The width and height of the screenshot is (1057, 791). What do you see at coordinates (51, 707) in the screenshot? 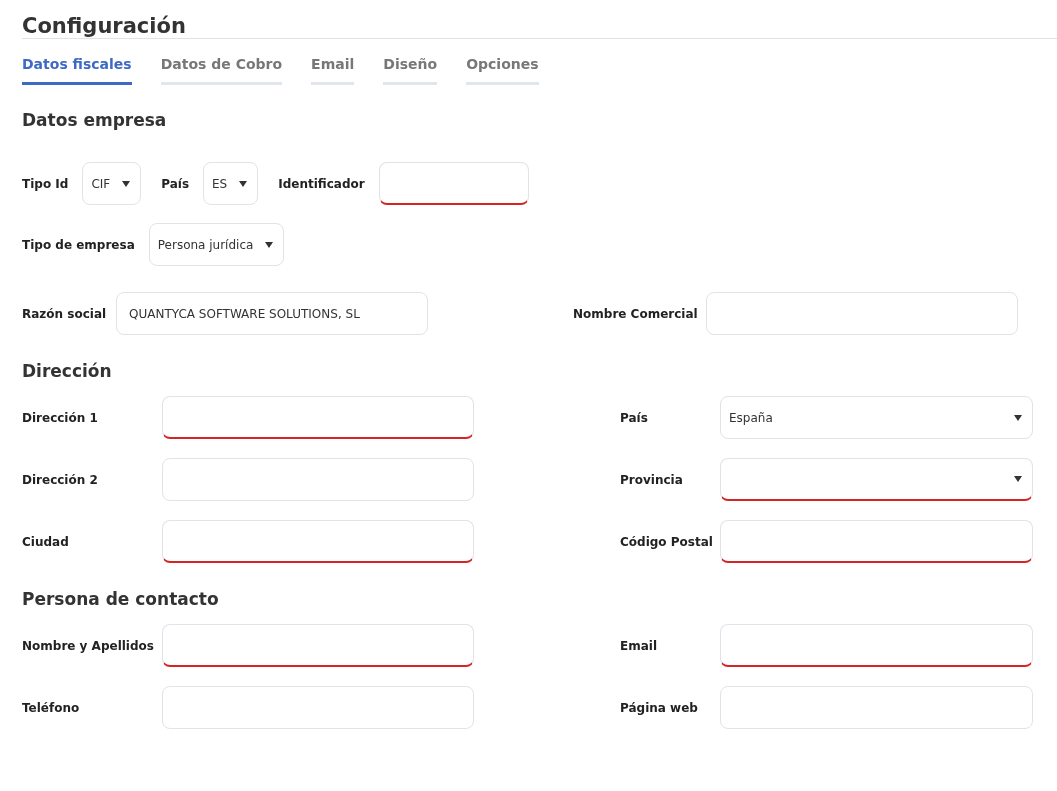
I see `field-label: Teléfono` at bounding box center [51, 707].